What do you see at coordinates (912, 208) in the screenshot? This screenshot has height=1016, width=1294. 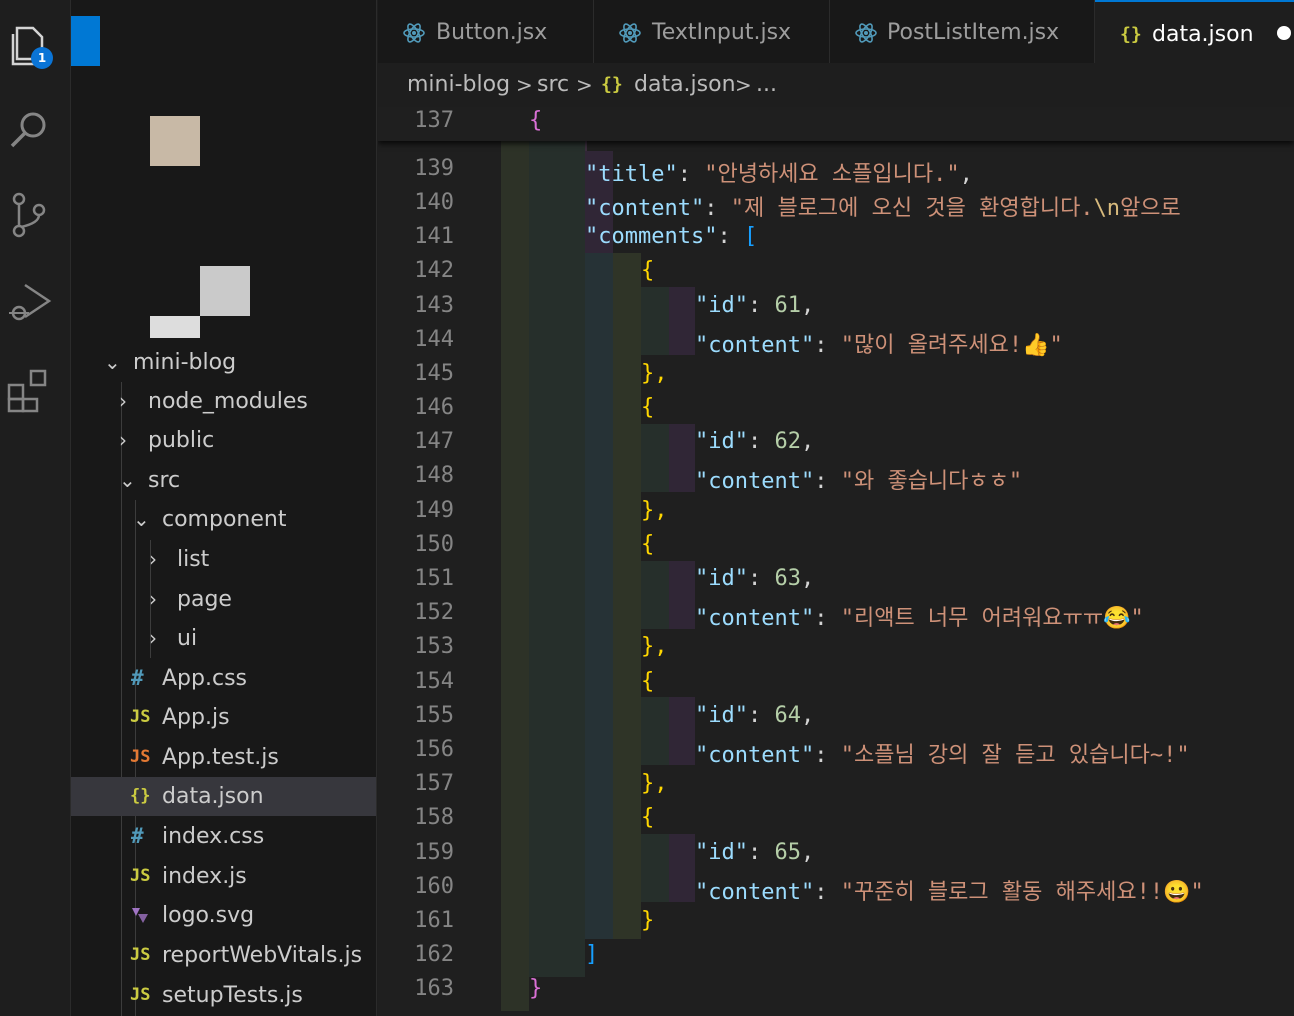 I see `json-string: "제 블로그에 오신 것을 환영합니다.` at bounding box center [912, 208].